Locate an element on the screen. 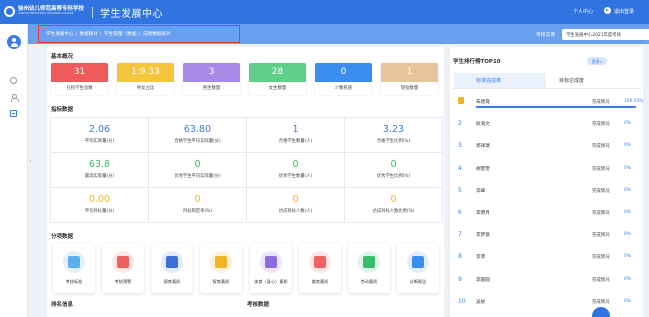 The image size is (649, 317). category-tile: 体育（身心）素质 is located at coordinates (271, 268).